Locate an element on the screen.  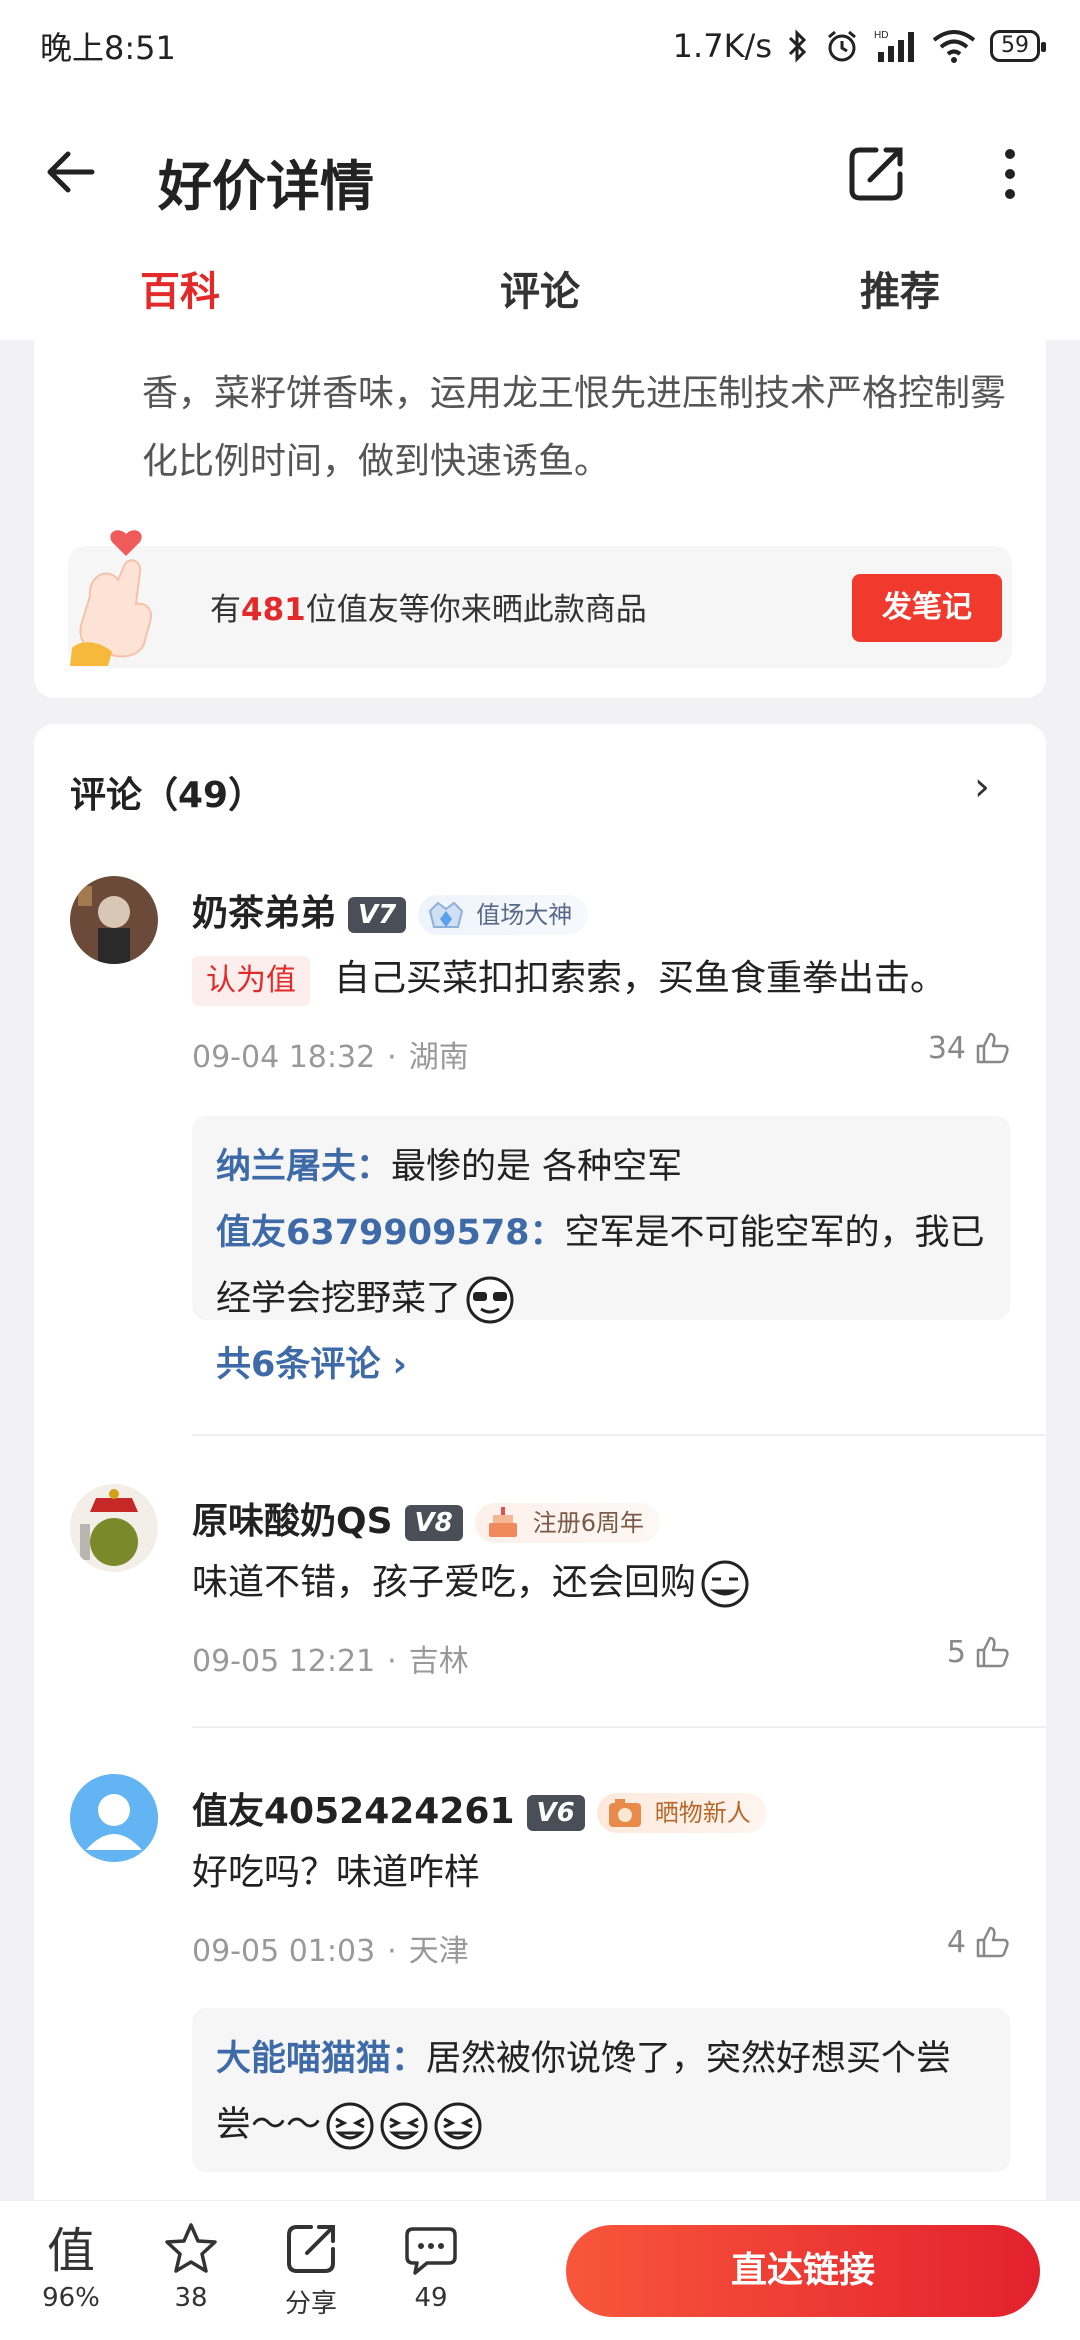
comments-more-chevron-icon: › is located at coordinates (982, 787).